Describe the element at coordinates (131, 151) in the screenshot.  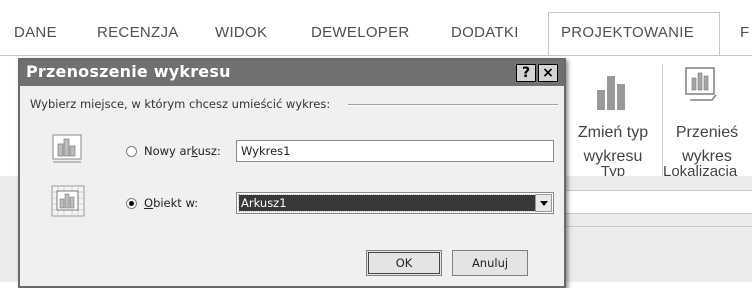
I see `new-sheet-radio` at that location.